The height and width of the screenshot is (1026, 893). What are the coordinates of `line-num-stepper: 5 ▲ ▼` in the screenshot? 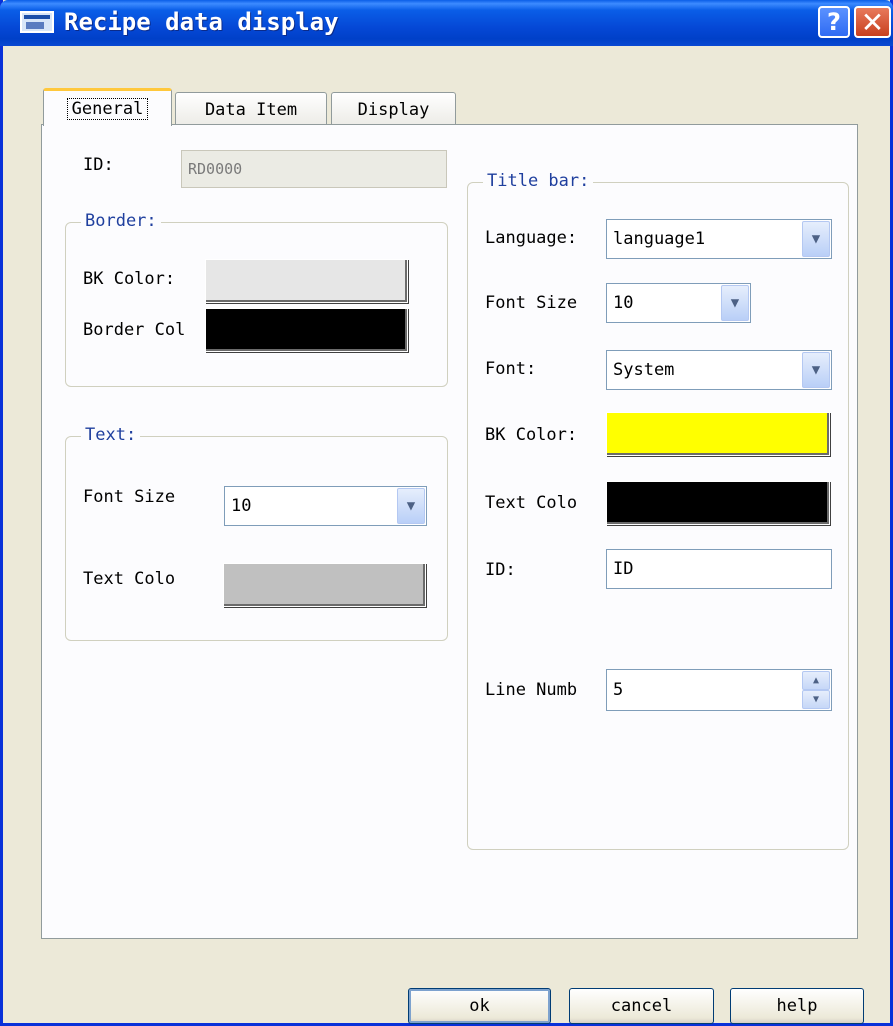 It's located at (719, 690).